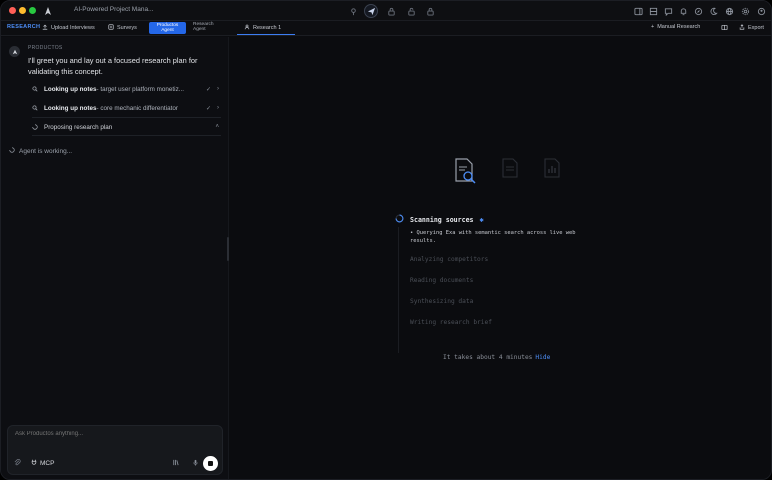 This screenshot has height=480, width=772. I want to click on message-sender: PRODUCTOS, so click(45, 48).